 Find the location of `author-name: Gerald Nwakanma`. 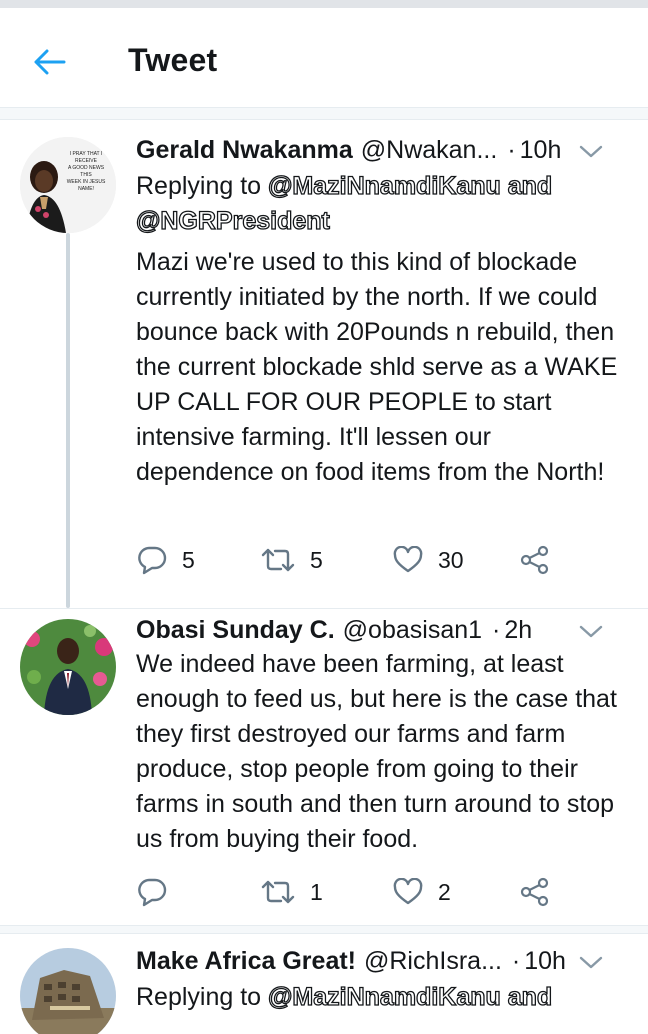

author-name: Gerald Nwakanma is located at coordinates (244, 150).